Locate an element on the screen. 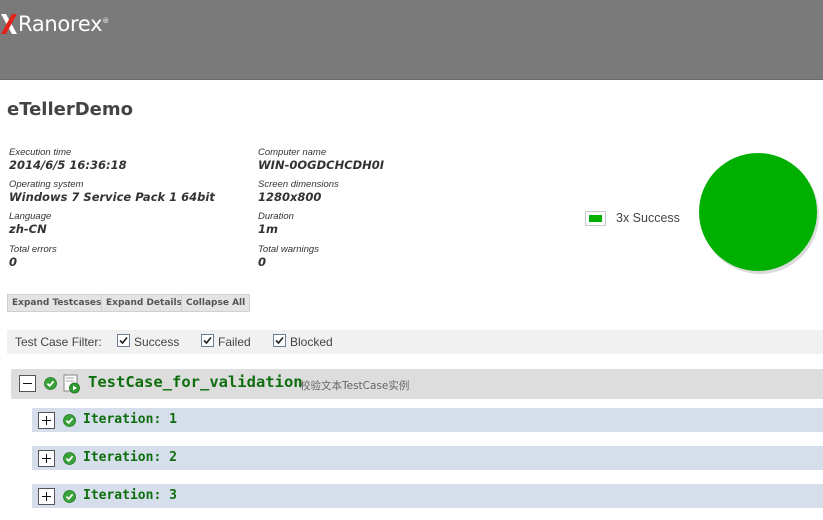 The width and height of the screenshot is (823, 520). iteration-label: Iteration: 2 is located at coordinates (130, 457).